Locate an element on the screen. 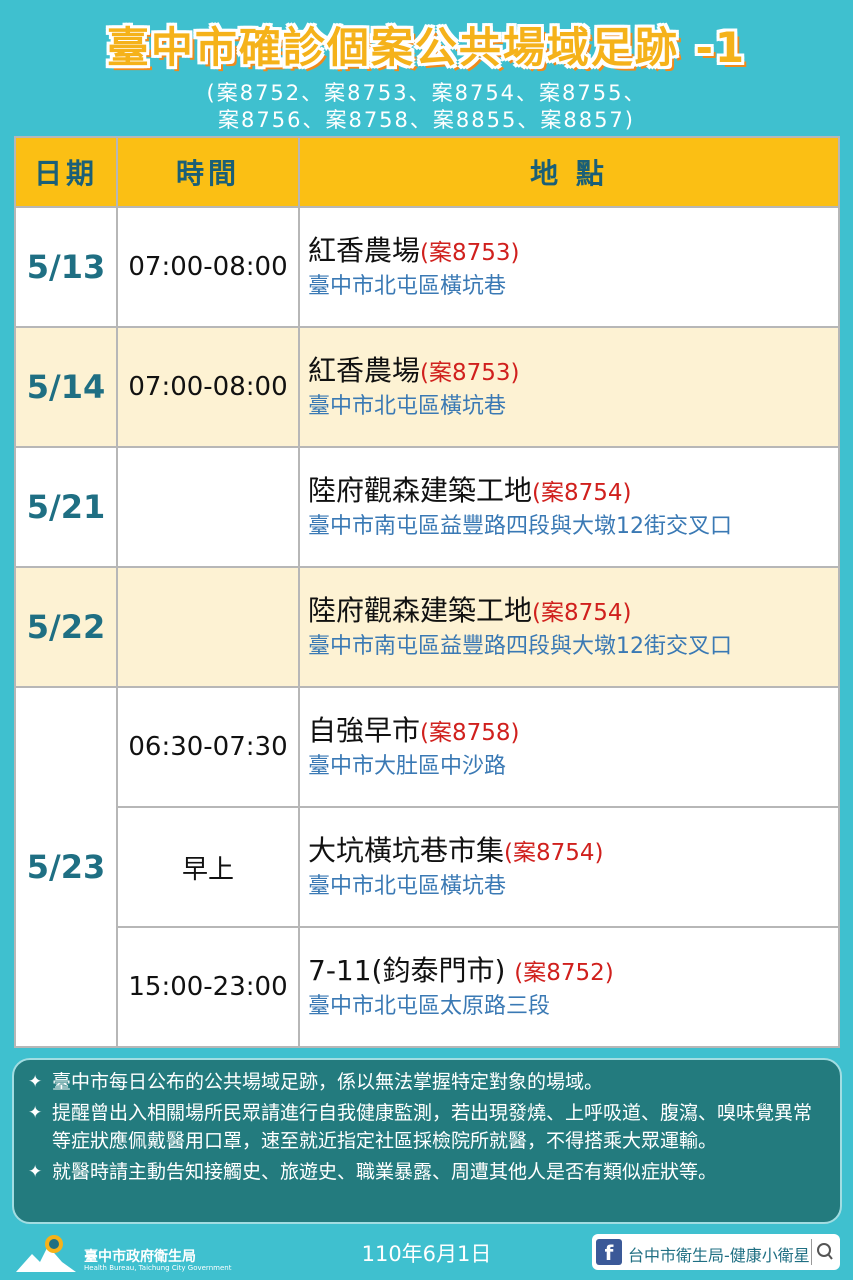  facebook-page-link: f 台中市衛生局-健康小衛星 is located at coordinates (716, 1252).